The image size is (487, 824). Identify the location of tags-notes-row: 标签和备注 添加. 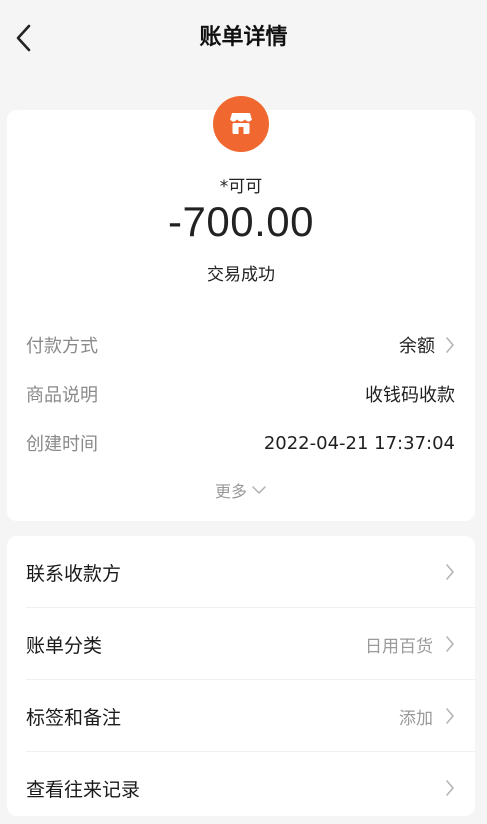
(250, 716).